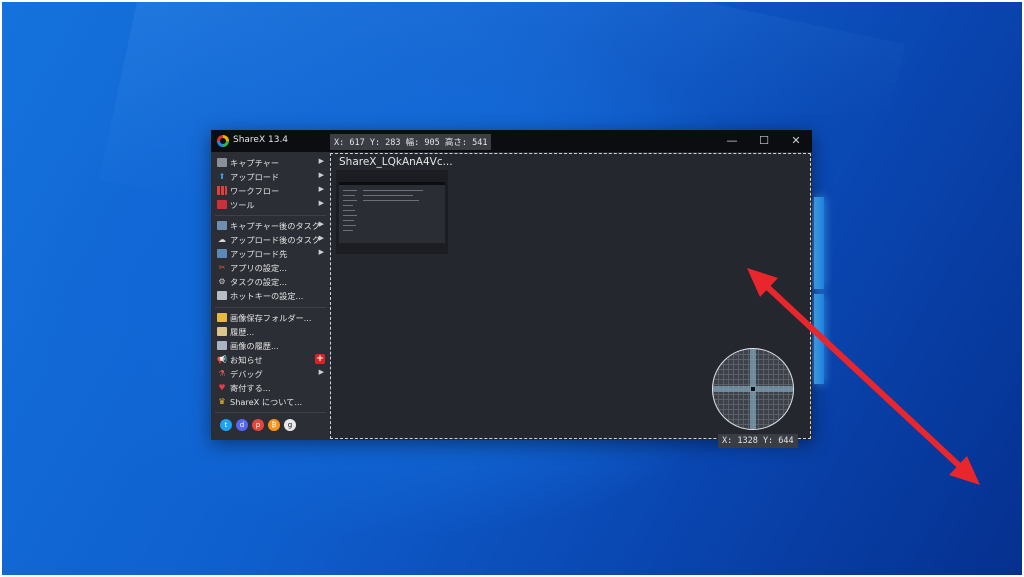 This screenshot has height=577, width=1024. Describe the element at coordinates (819, 339) in the screenshot. I see `windows-logo-pane-bottom` at that location.